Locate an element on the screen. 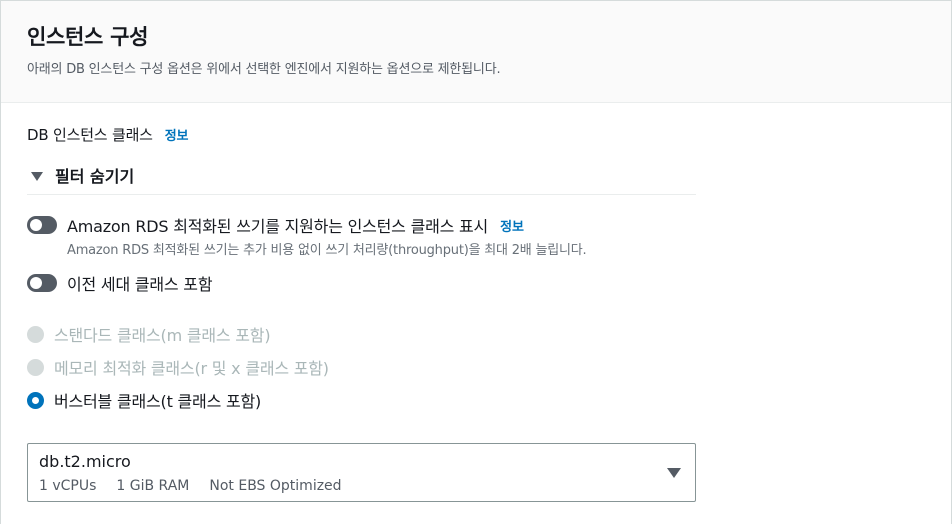 The image size is (952, 524). radio-burstable-classes: 버스터블 클래스(t 클래스 포함) is located at coordinates (144, 400).